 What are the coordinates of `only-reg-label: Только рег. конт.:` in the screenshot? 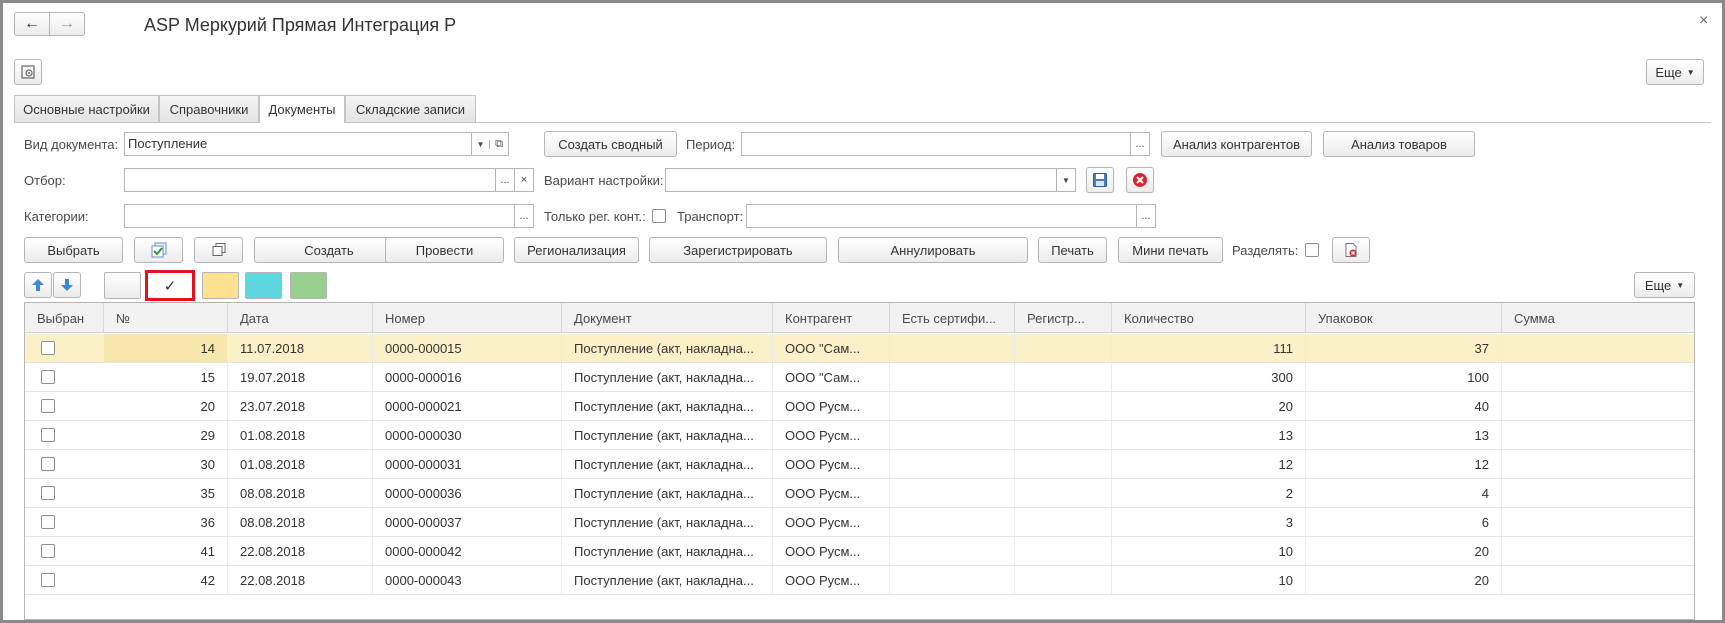 It's located at (595, 216).